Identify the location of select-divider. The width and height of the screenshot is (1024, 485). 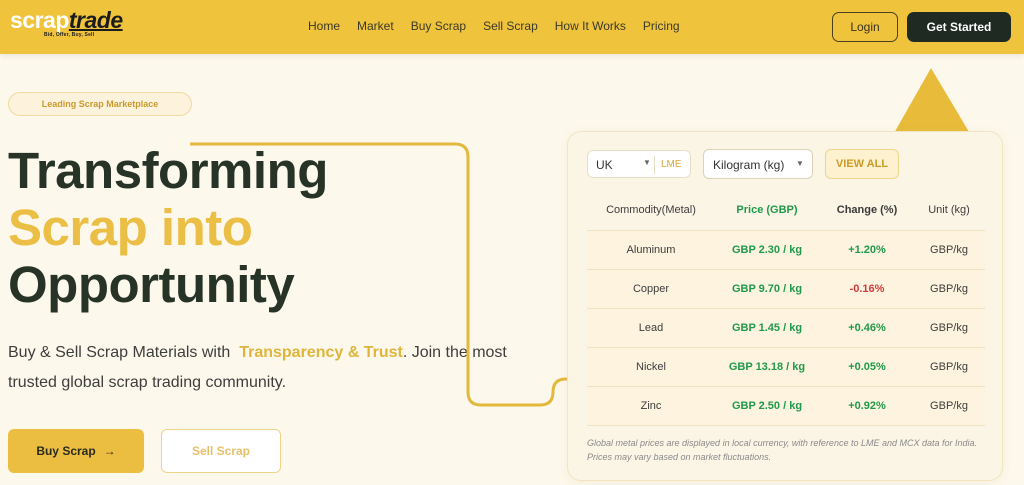
(654, 165).